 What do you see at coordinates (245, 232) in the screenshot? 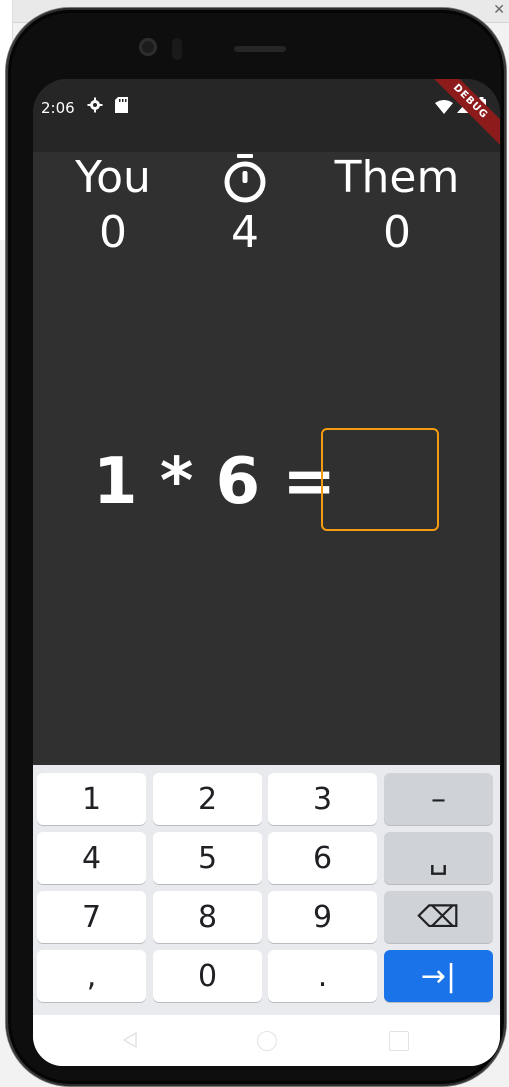
I see `timer-value: 4` at bounding box center [245, 232].